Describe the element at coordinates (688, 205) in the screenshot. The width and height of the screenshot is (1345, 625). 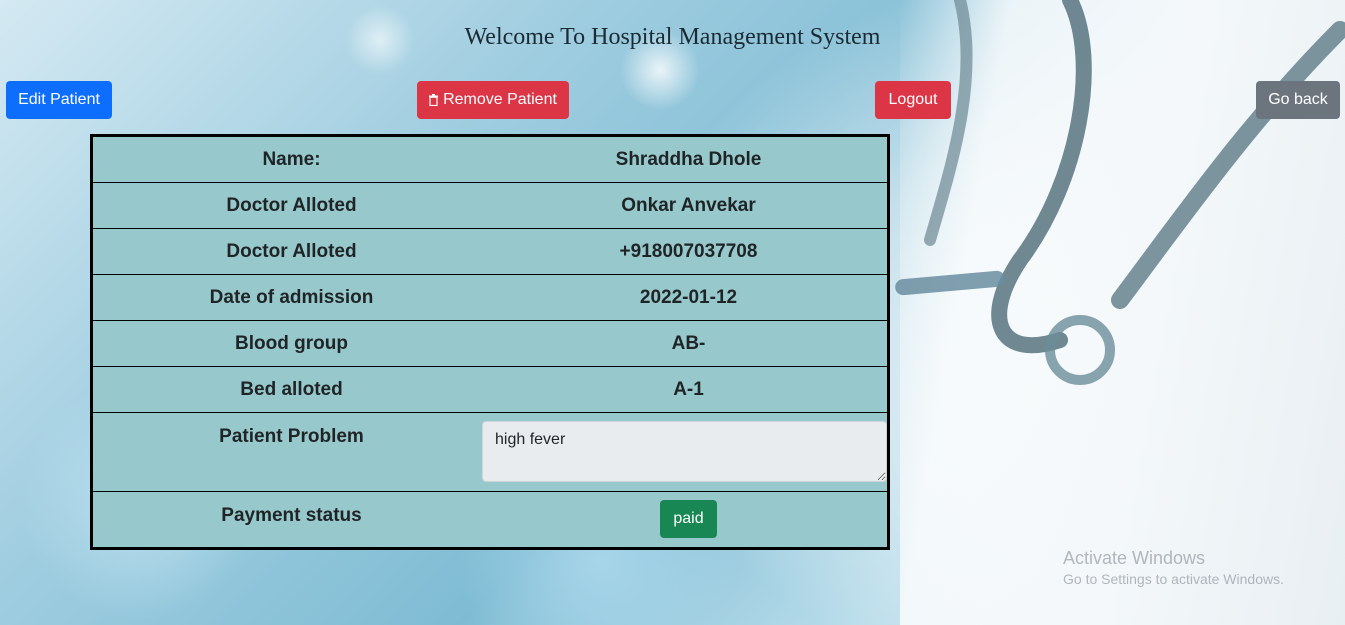
I see `row-value: Onkar Anvekar` at that location.